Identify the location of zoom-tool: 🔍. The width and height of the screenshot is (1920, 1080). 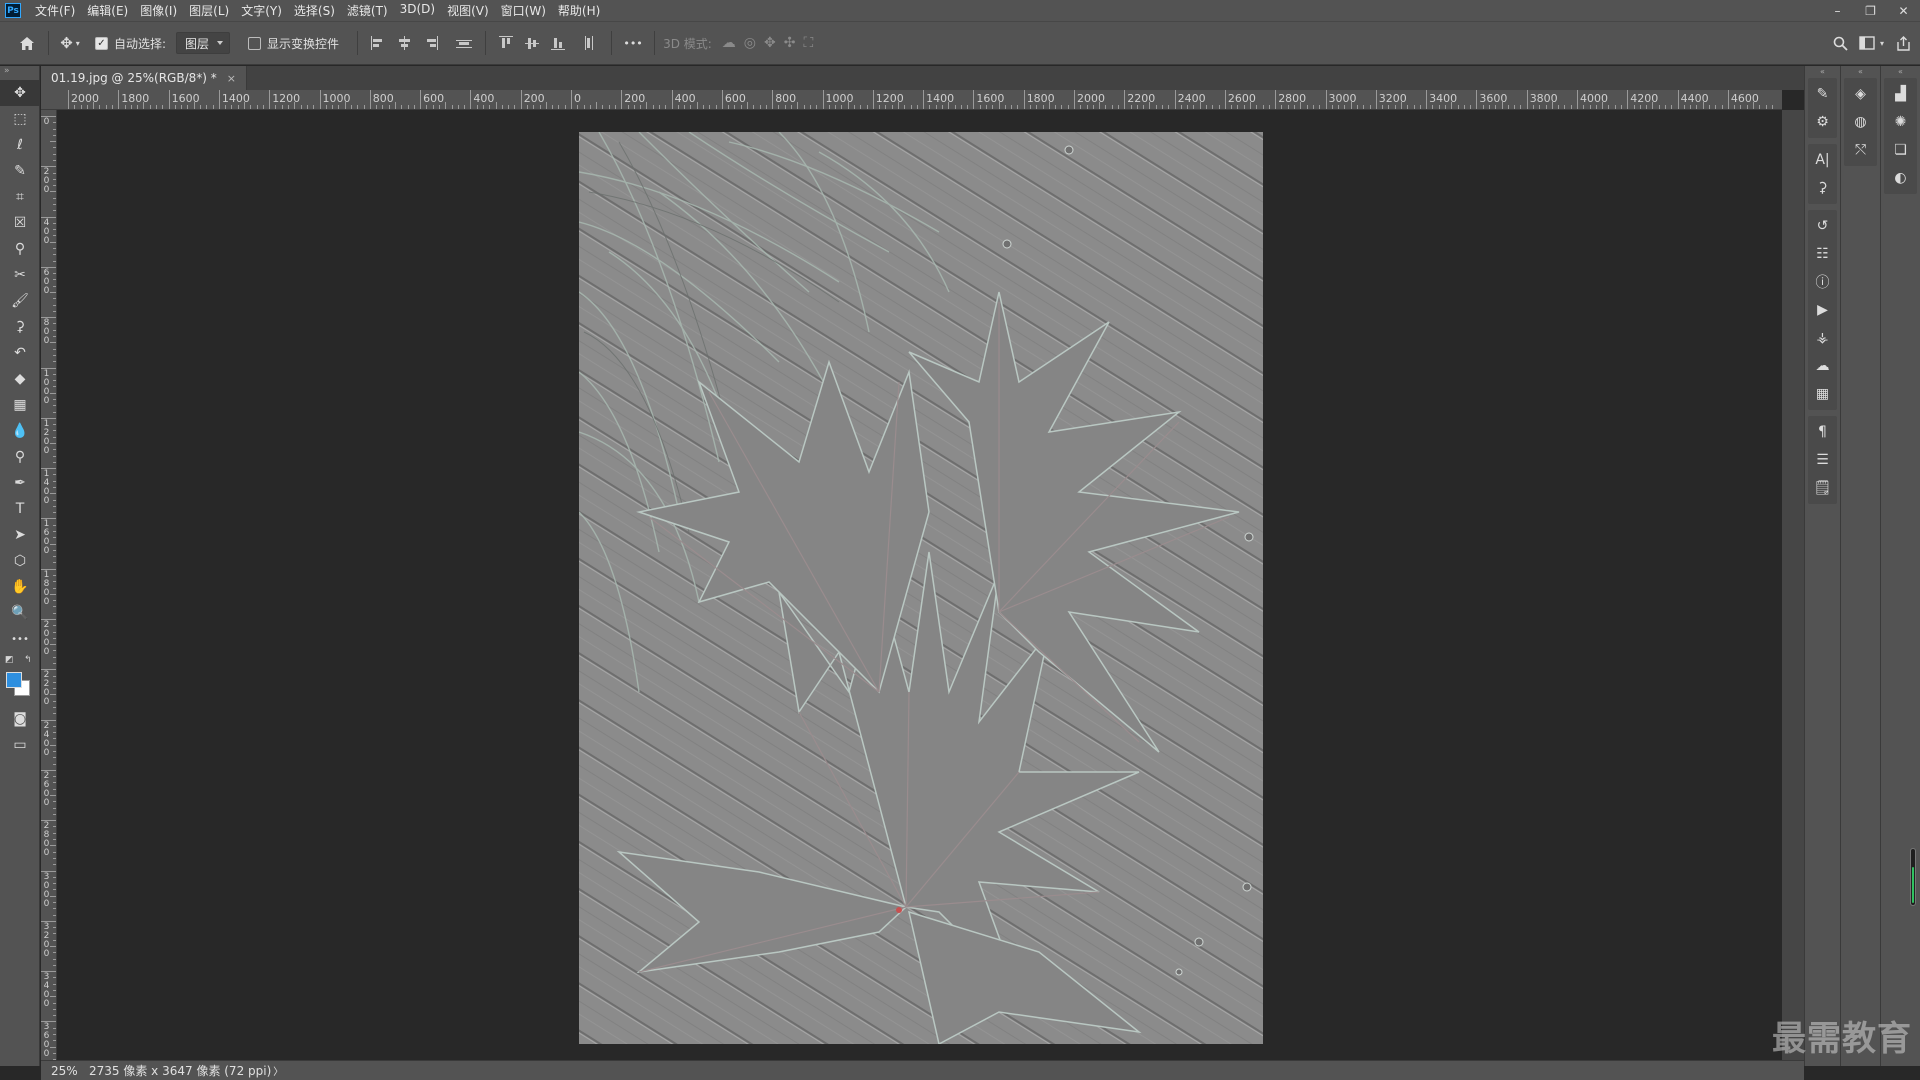
(20, 613).